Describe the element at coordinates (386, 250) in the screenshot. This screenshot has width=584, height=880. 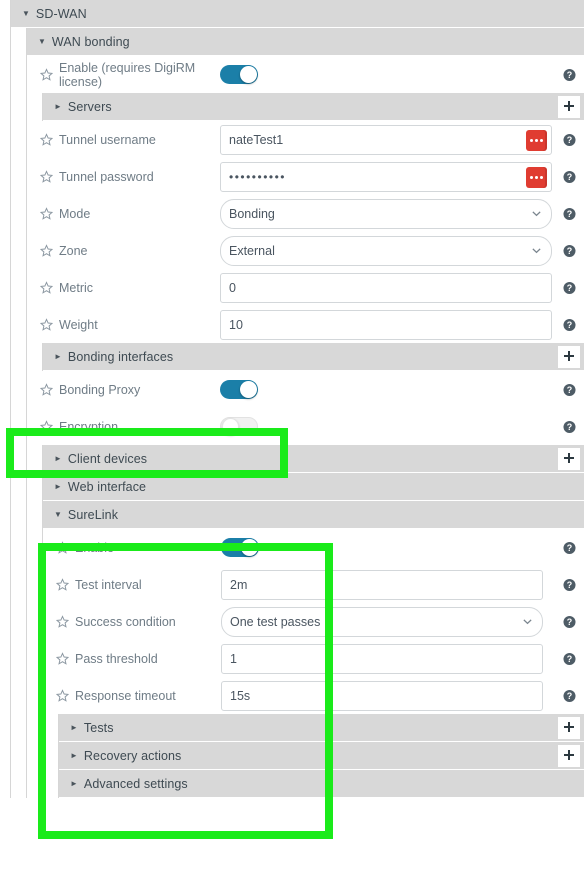
I see `select-zone: External` at that location.